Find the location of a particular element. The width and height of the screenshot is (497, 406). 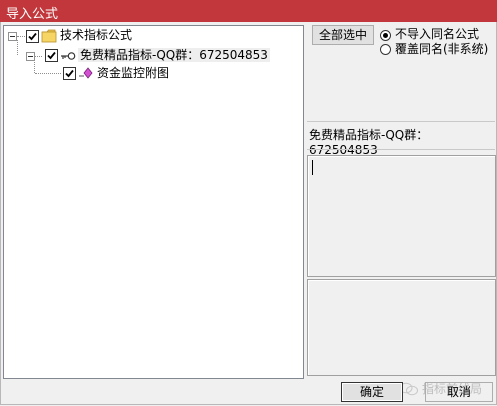

text-caret is located at coordinates (312, 167).